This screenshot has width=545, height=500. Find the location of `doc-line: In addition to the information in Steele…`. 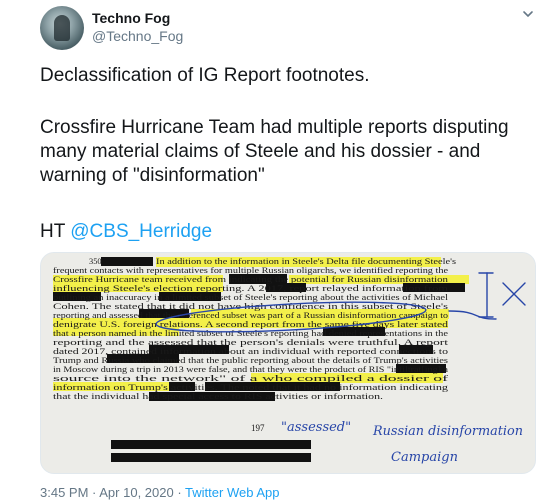

doc-line: In addition to the information in Steele… is located at coordinates (306, 261).